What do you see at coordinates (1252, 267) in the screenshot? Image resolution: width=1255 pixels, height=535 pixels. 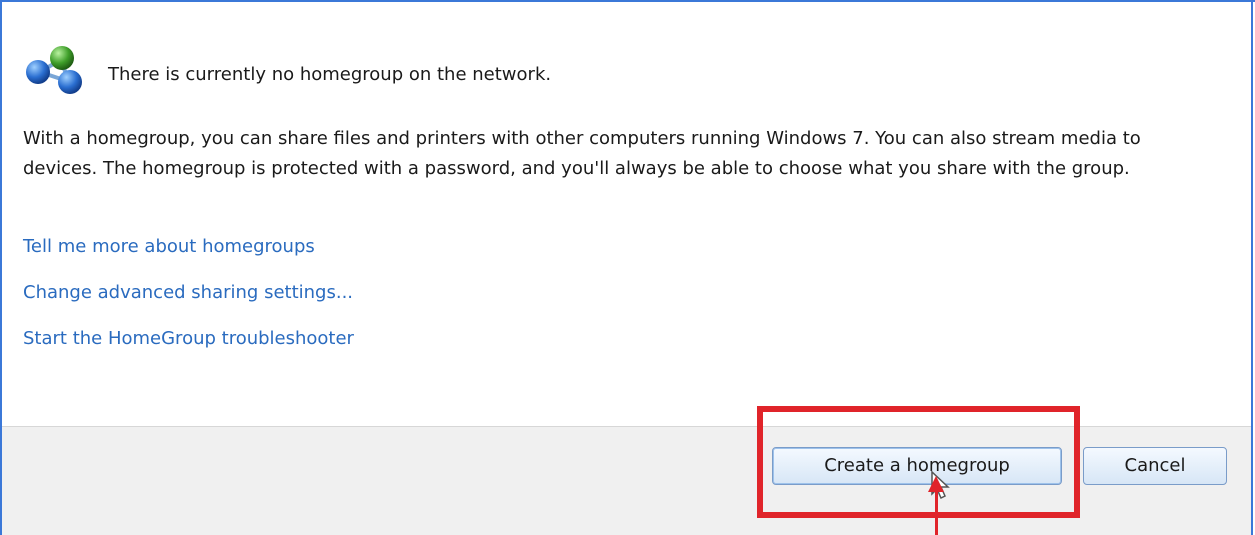 I see `window-border-right` at bounding box center [1252, 267].